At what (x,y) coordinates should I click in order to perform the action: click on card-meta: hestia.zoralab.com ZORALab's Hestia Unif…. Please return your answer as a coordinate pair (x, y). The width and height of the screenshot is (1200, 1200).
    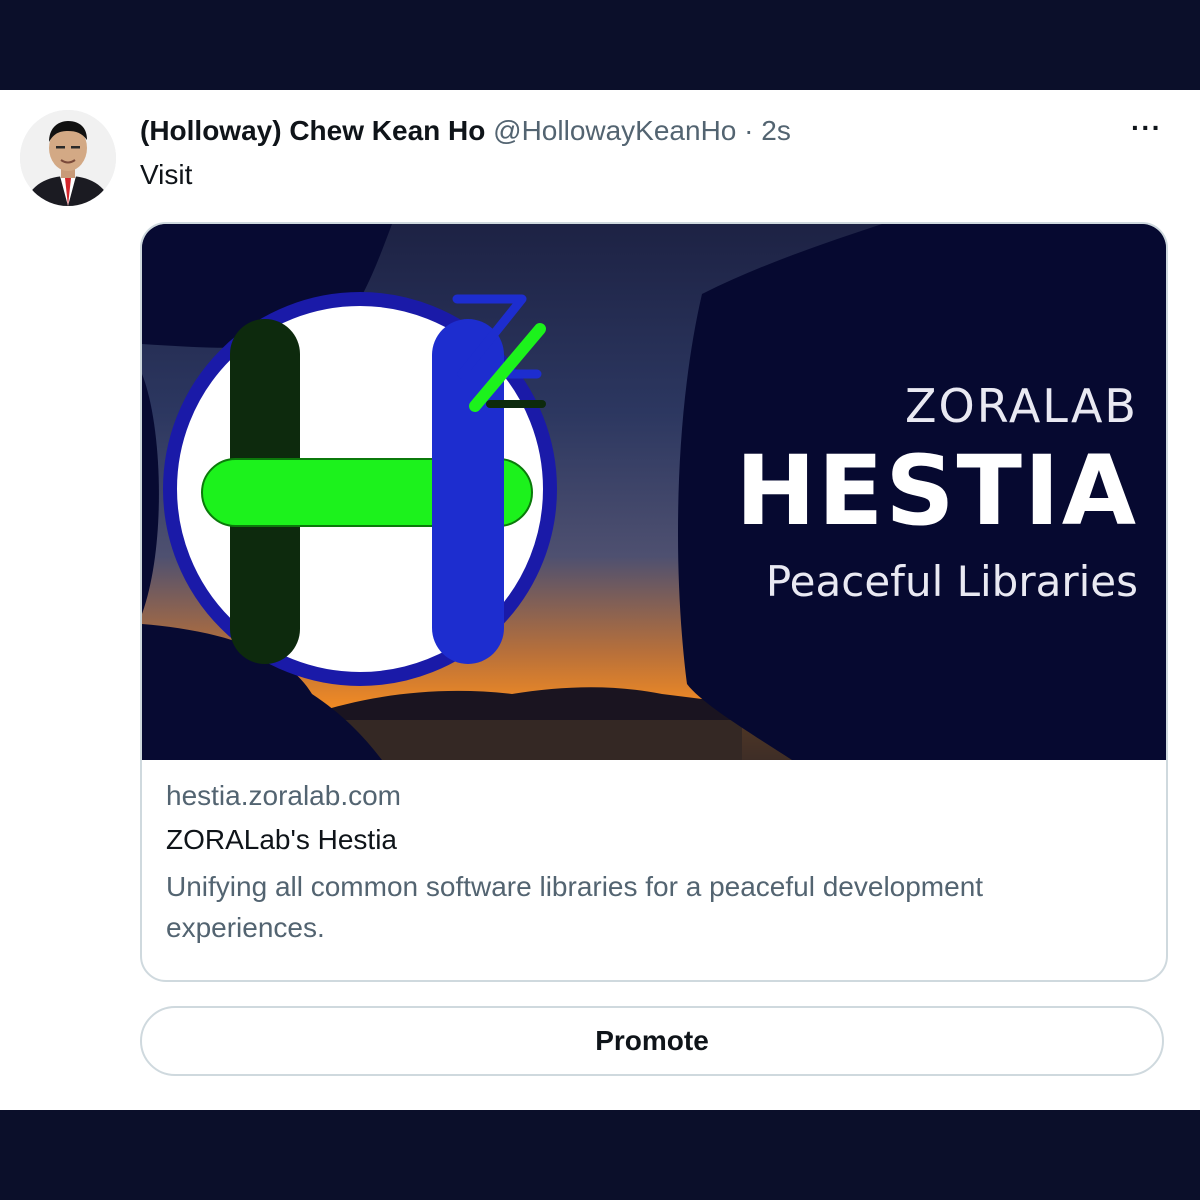
    Looking at the image, I should click on (654, 863).